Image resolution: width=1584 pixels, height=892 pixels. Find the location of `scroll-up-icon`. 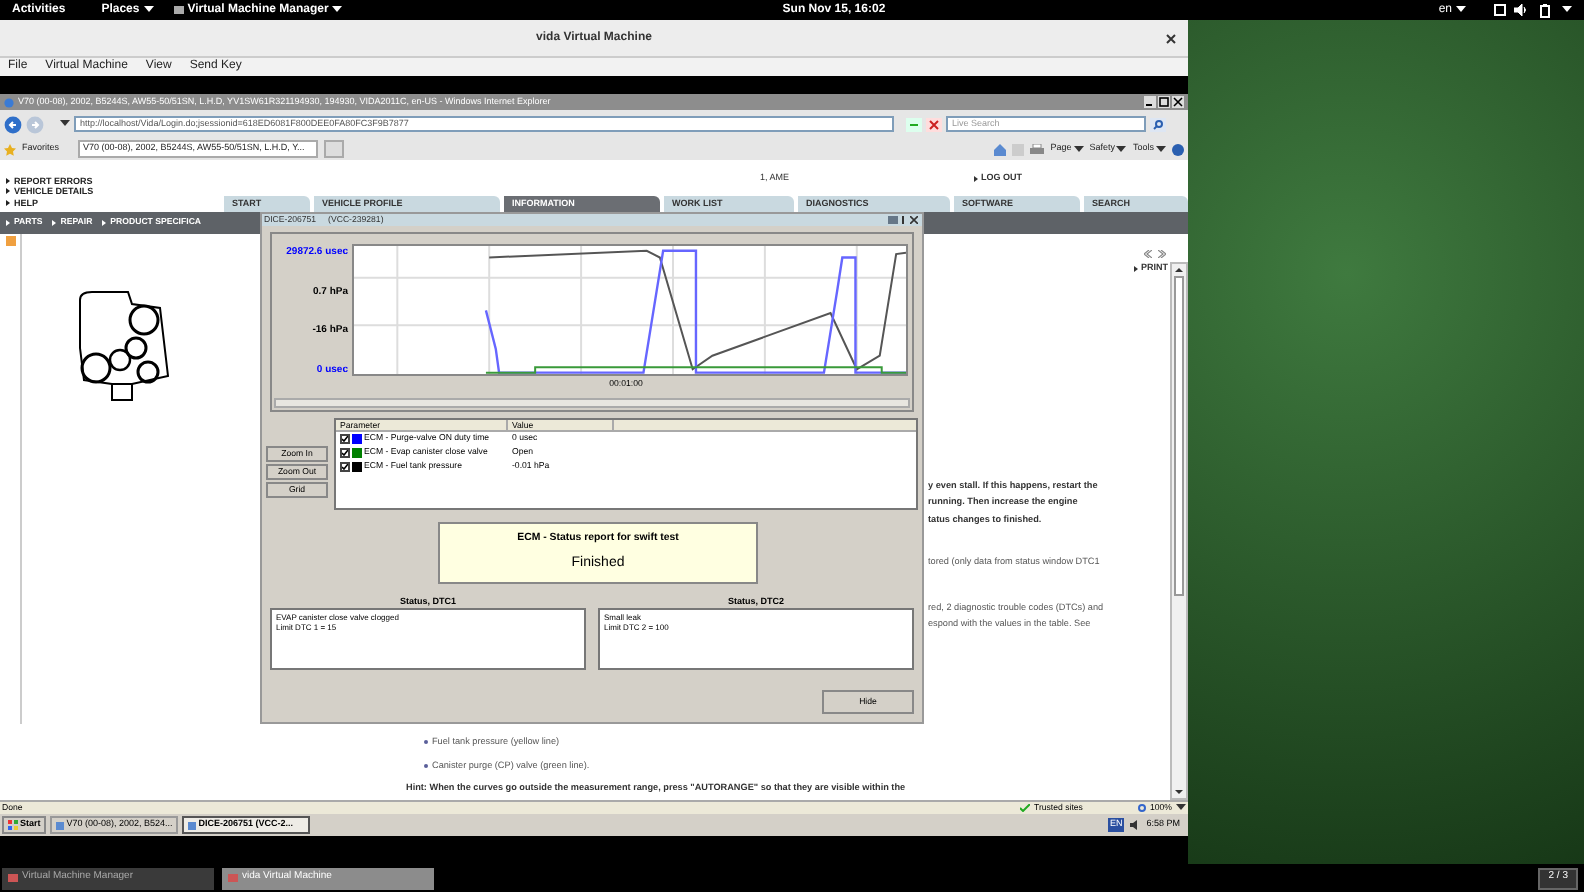

scroll-up-icon is located at coordinates (1179, 270).